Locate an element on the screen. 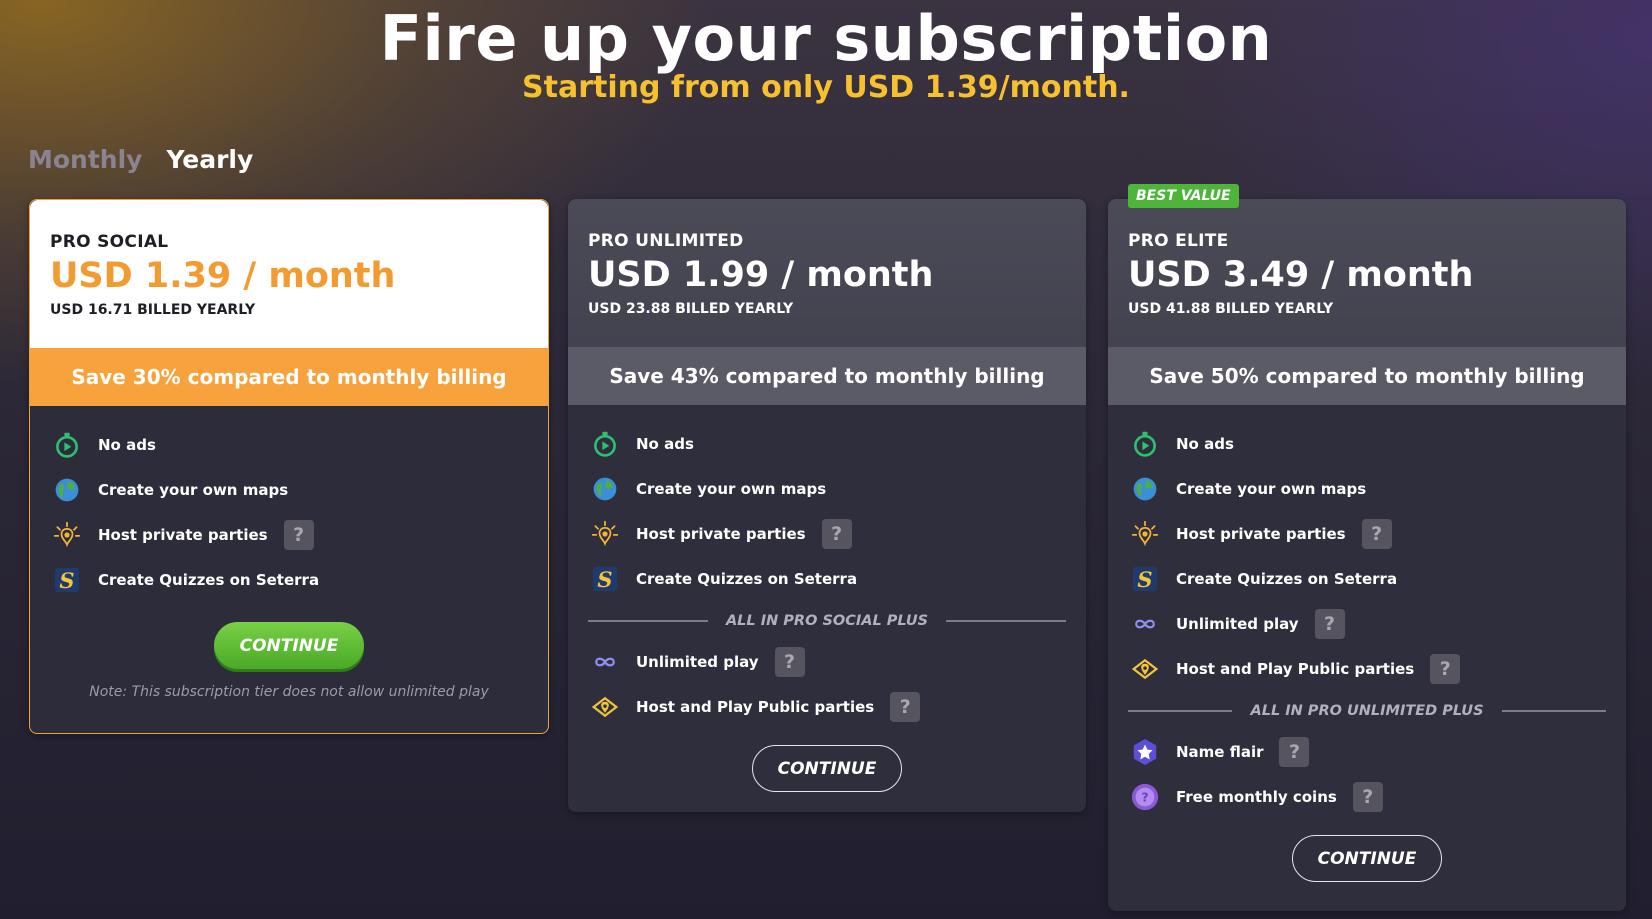 The image size is (1652, 919). feature-item: Name flair ? is located at coordinates (1367, 751).